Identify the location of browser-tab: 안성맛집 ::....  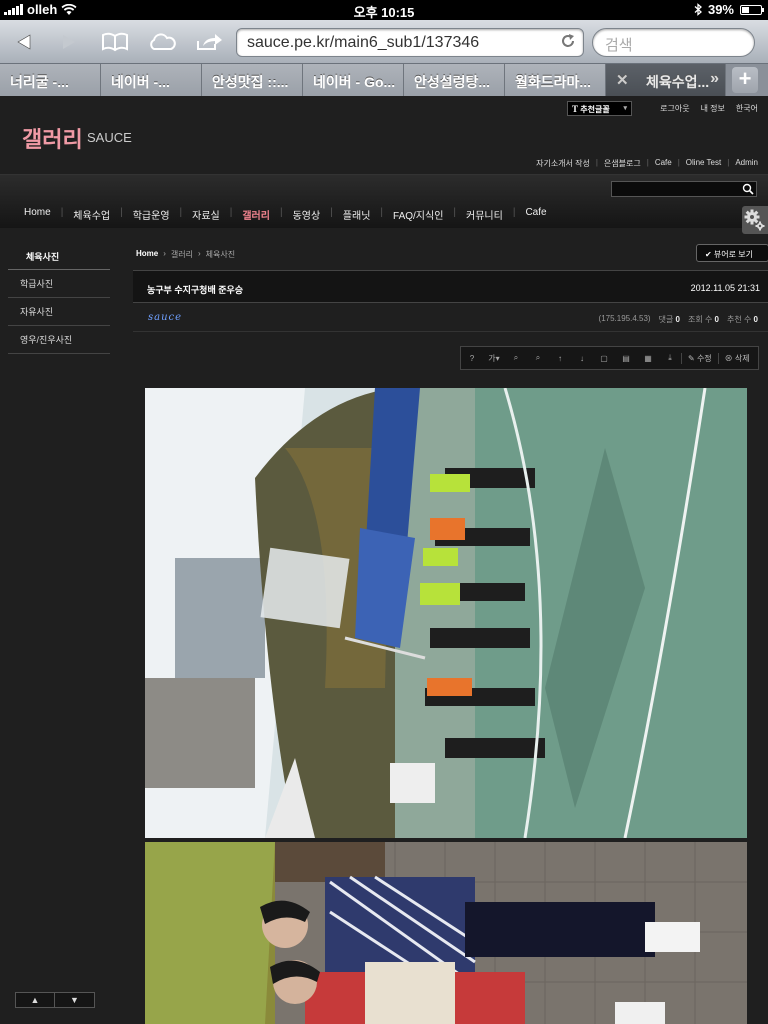
(252, 80).